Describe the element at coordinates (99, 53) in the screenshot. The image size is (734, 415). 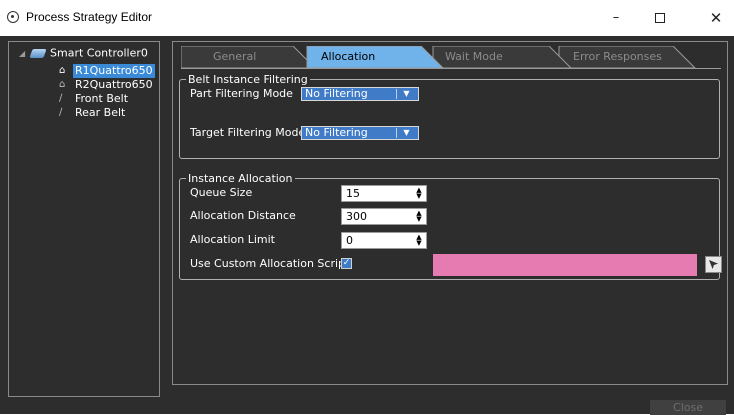
I see `tree-root-label: Smart Controller0` at that location.